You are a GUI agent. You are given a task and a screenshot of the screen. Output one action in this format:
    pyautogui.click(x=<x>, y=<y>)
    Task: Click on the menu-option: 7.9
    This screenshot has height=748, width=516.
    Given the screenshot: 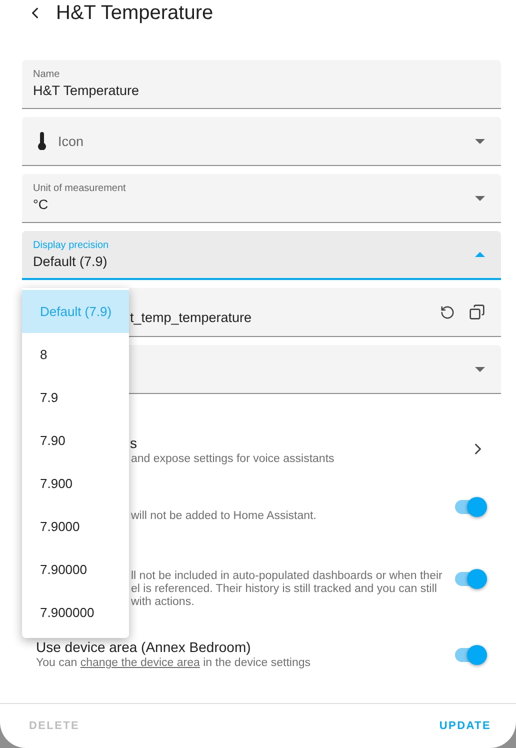 What is the action you would take?
    pyautogui.click(x=75, y=397)
    